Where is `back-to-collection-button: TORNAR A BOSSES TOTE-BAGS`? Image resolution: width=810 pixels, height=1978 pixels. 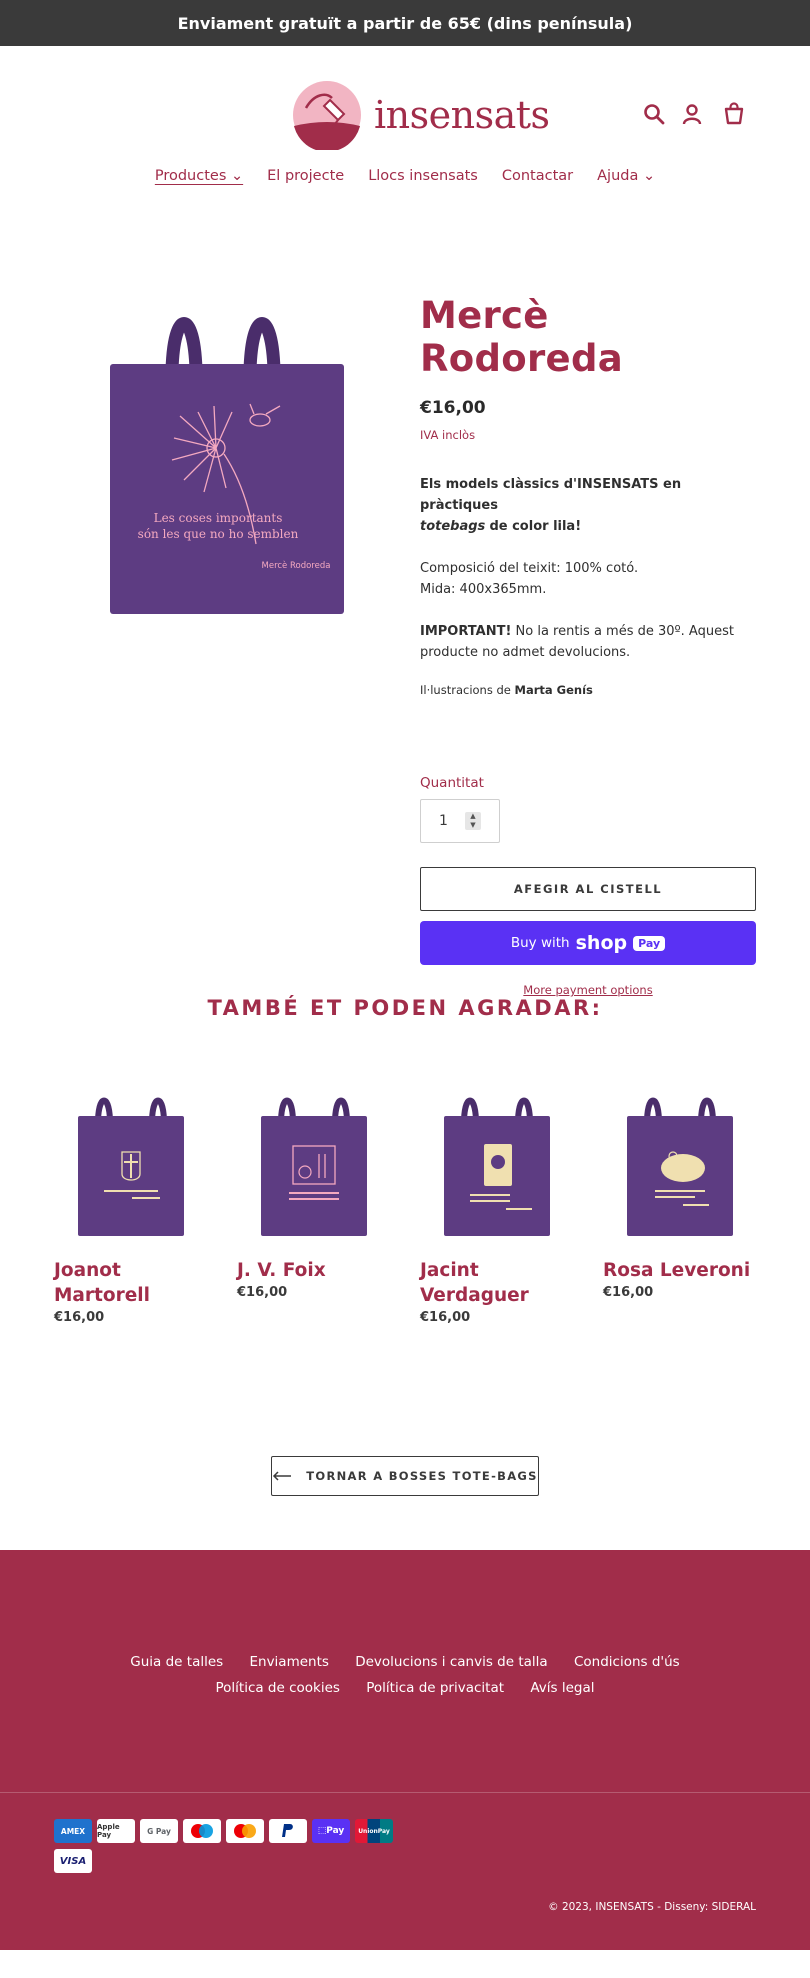 back-to-collection-button: TORNAR A BOSSES TOTE-BAGS is located at coordinates (405, 1476).